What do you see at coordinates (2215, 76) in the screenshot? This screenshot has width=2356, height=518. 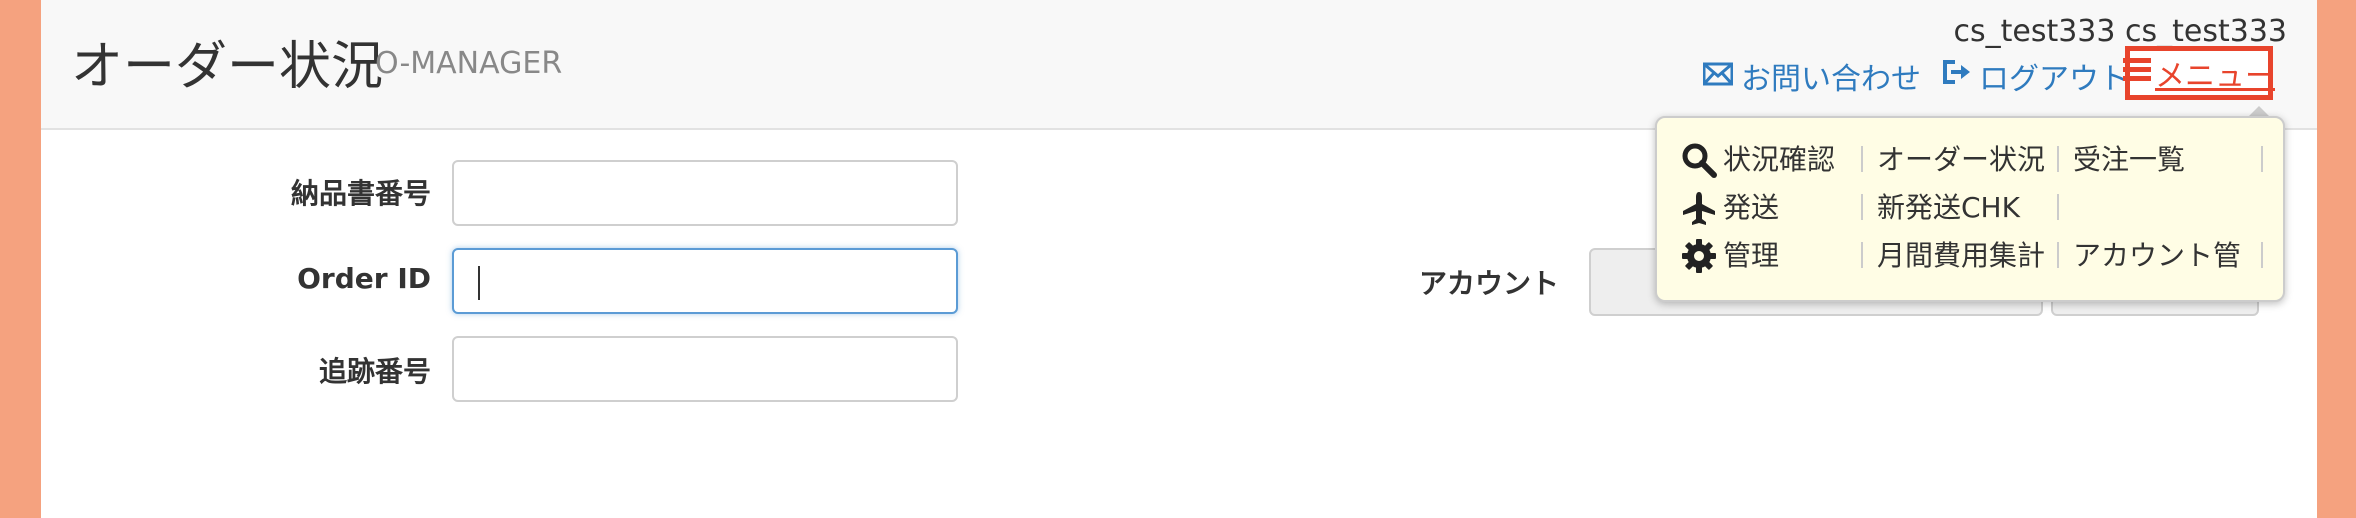 I see `menu-button-label: メニュー` at bounding box center [2215, 76].